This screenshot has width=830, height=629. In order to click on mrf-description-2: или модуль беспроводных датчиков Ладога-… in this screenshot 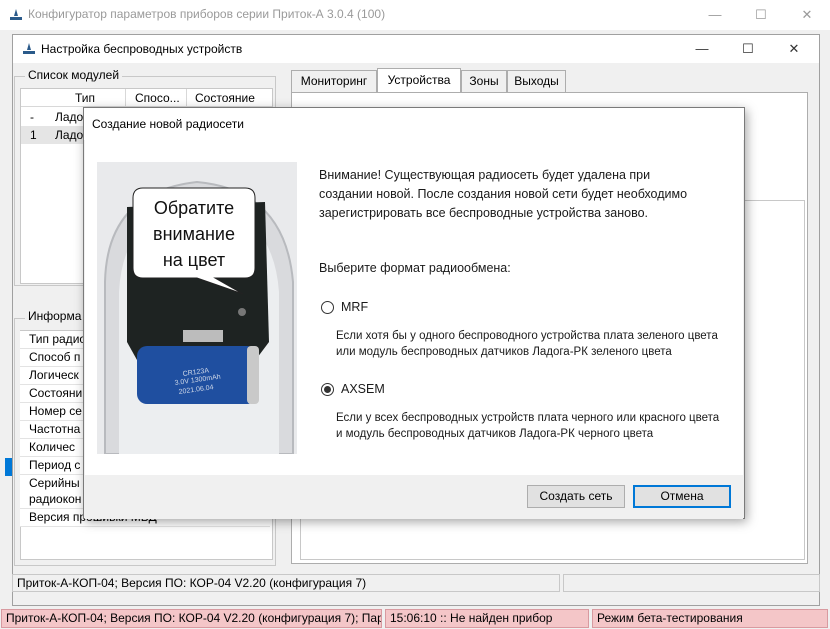, I will do `click(504, 352)`.